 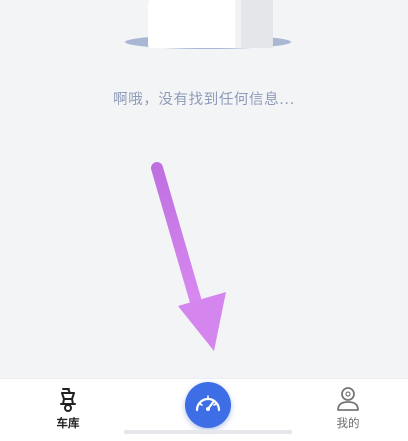 I want to click on speedometer-icon, so click(x=208, y=403).